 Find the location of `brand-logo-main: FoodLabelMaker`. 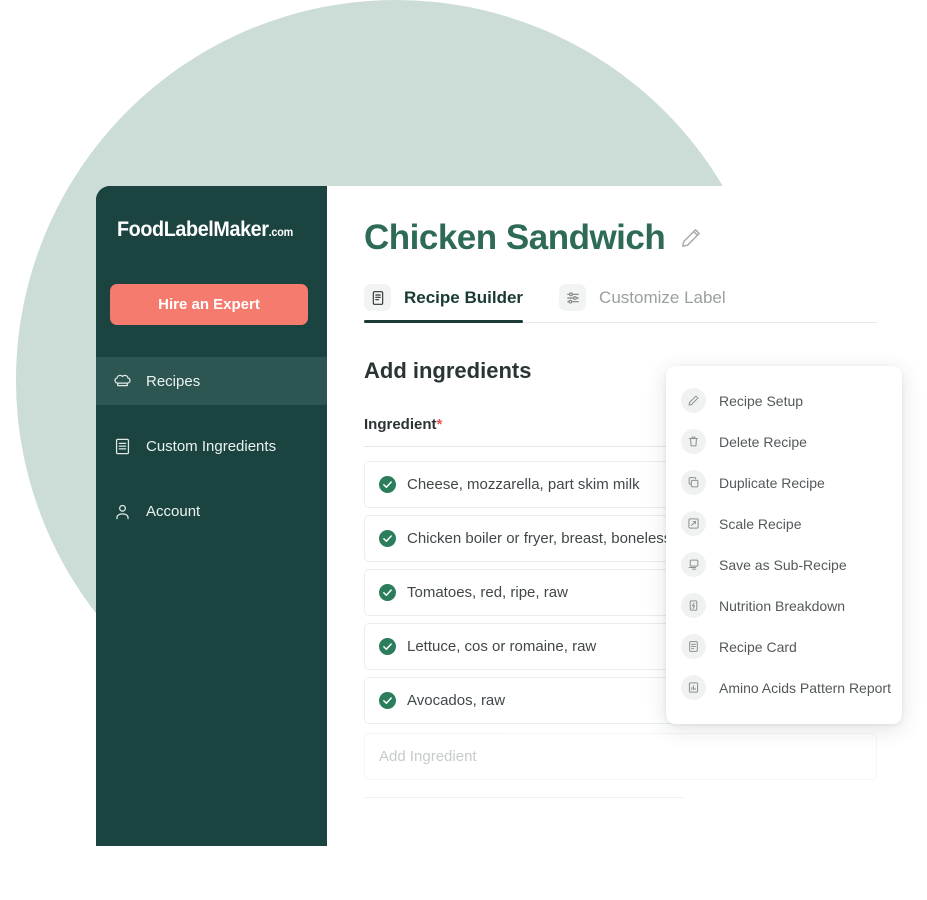

brand-logo-main: FoodLabelMaker is located at coordinates (193, 229).